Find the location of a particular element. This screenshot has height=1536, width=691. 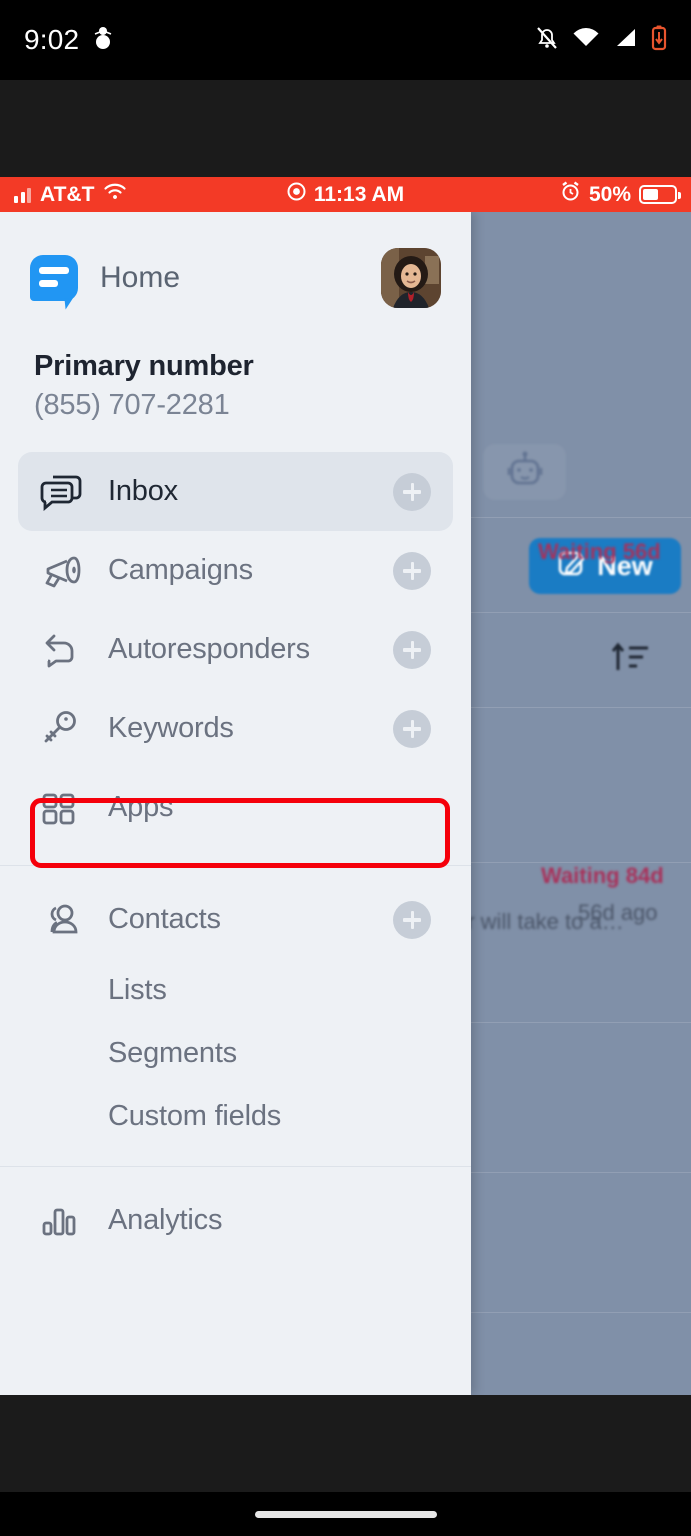

android-clock: 9:02 is located at coordinates (52, 39).